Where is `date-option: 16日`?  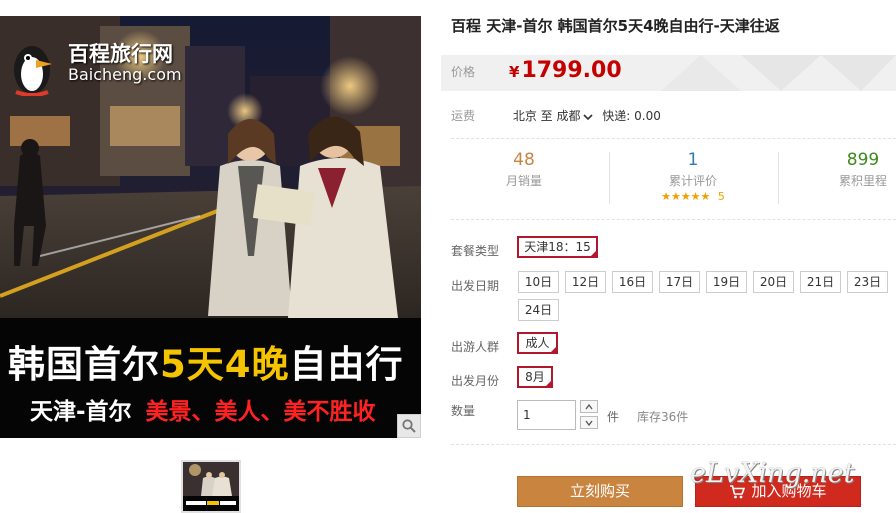 date-option: 16日 is located at coordinates (632, 282).